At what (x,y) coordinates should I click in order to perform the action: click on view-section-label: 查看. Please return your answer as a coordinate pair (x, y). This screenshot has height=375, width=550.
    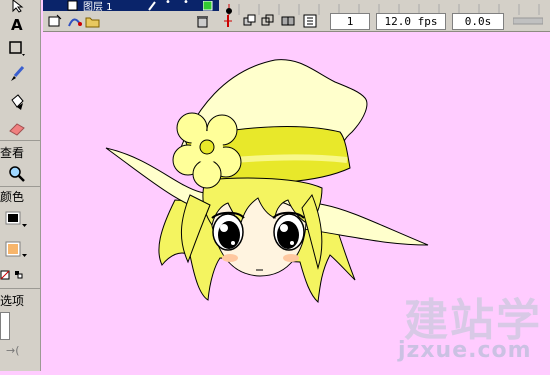
    Looking at the image, I should click on (12, 153).